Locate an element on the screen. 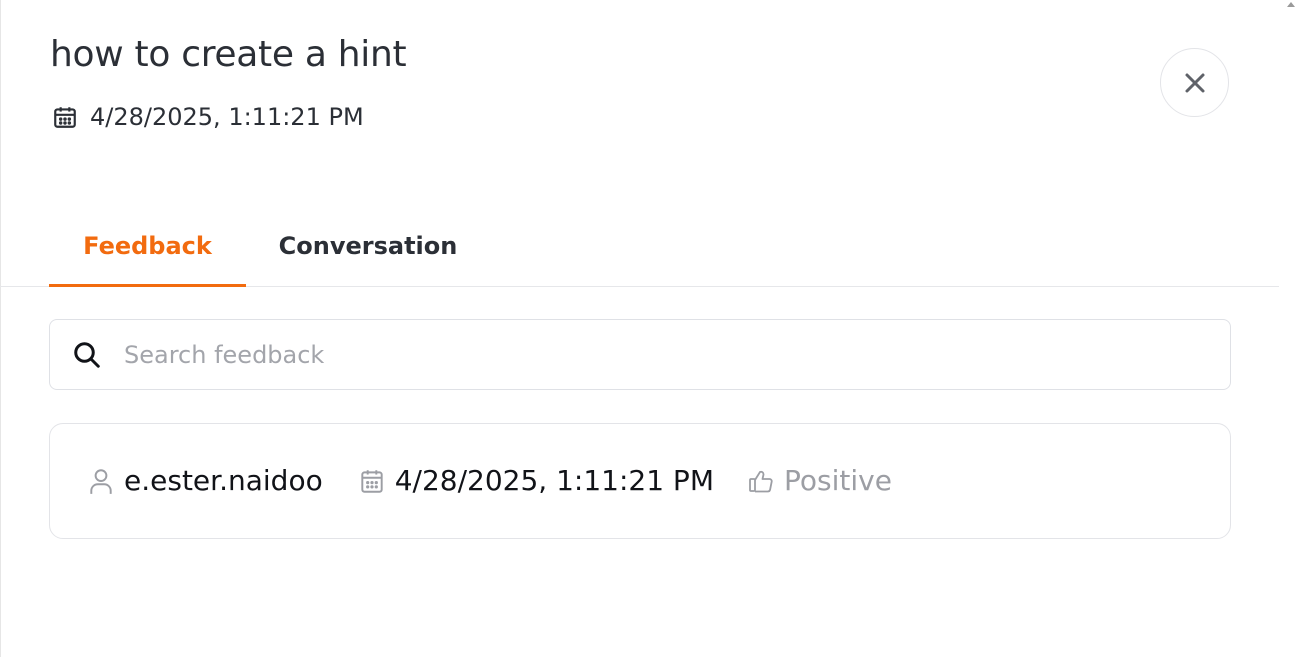 The height and width of the screenshot is (657, 1299). tab-bar: Feedback Conversation is located at coordinates (639, 256).